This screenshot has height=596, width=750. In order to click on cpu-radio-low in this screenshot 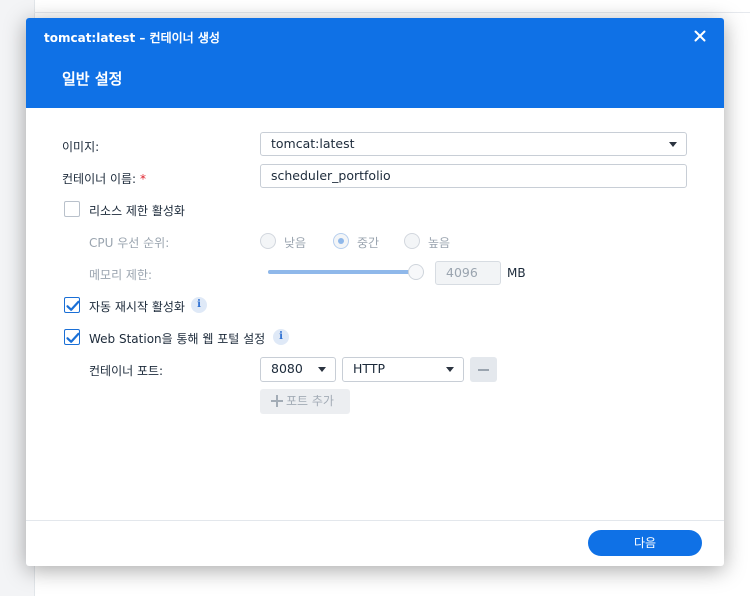, I will do `click(268, 241)`.